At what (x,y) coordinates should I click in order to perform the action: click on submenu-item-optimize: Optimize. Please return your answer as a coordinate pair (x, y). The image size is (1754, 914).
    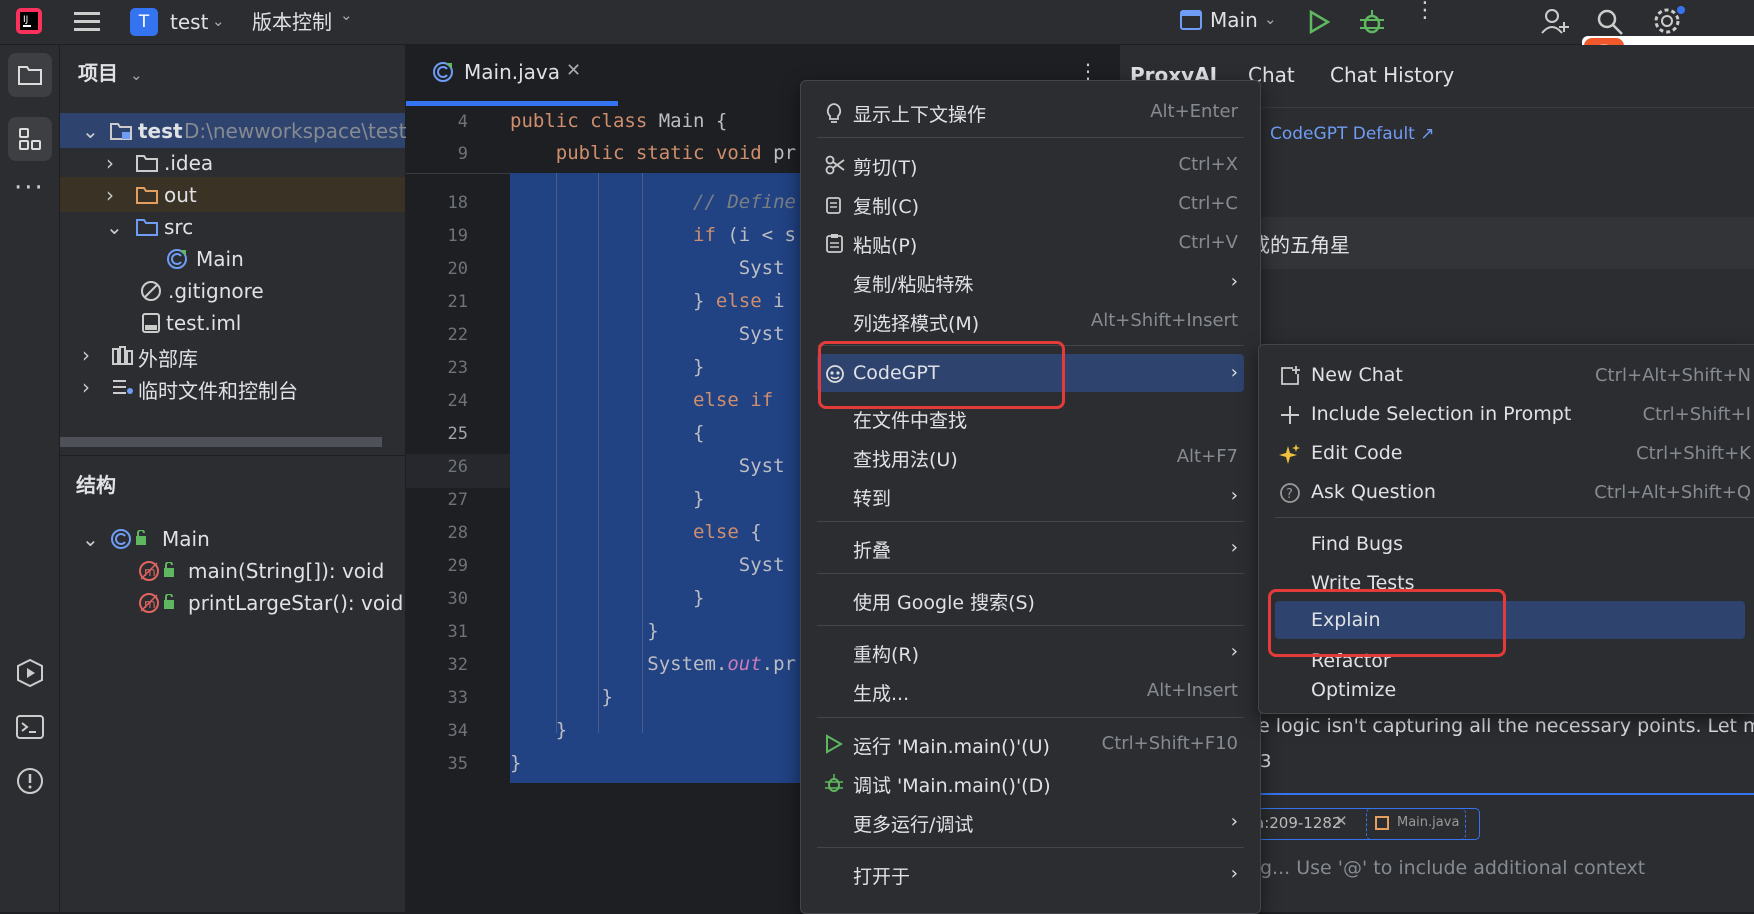
    Looking at the image, I should click on (1506, 690).